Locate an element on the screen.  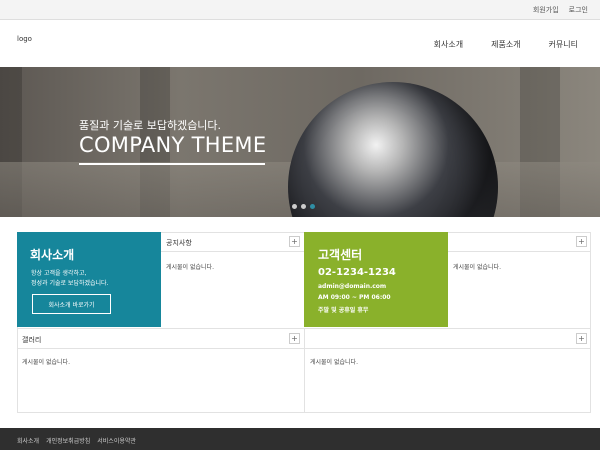
site-footer: 회사소개 개인정보취급방침 서비스이용약관 is located at coordinates (300, 439).